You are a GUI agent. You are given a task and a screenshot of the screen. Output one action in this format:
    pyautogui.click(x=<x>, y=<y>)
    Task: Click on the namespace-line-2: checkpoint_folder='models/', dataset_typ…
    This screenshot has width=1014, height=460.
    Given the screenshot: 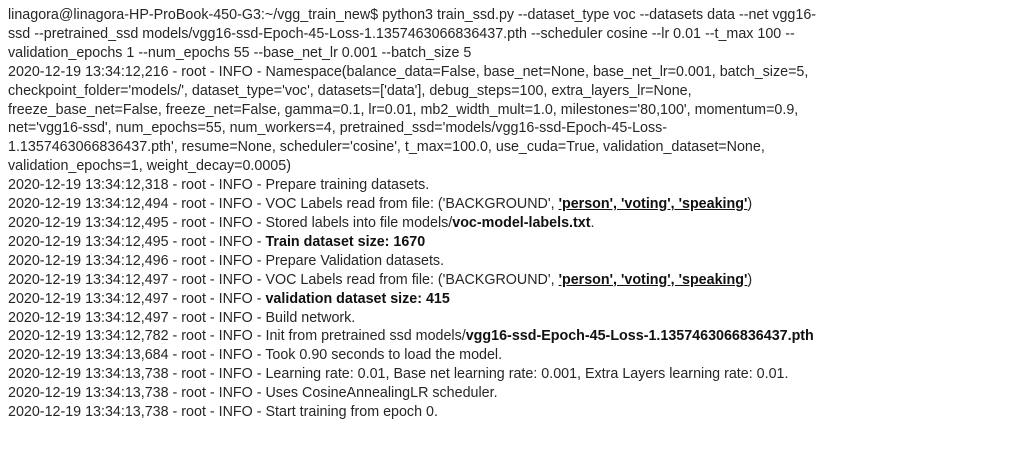 What is the action you would take?
    pyautogui.click(x=350, y=90)
    